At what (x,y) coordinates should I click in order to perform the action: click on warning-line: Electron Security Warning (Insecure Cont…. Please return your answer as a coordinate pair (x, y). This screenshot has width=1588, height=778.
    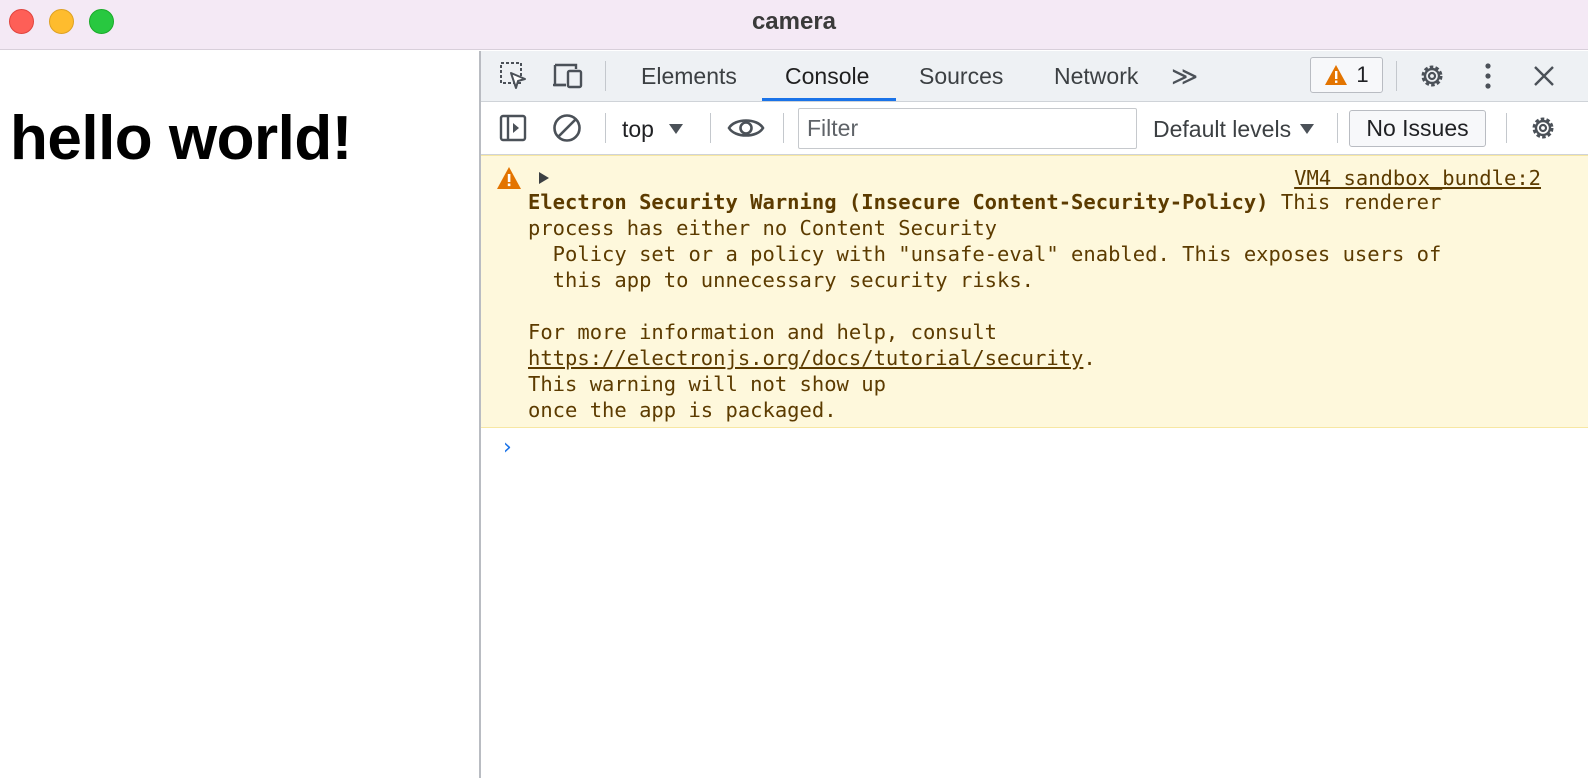
    Looking at the image, I should click on (985, 202).